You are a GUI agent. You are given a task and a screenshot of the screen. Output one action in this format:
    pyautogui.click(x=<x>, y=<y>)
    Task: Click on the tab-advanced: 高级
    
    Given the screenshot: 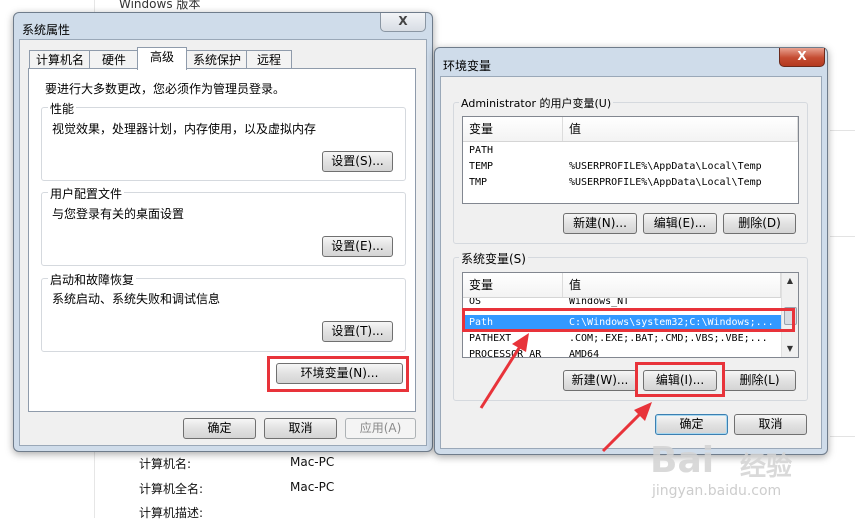 What is the action you would take?
    pyautogui.click(x=162, y=58)
    